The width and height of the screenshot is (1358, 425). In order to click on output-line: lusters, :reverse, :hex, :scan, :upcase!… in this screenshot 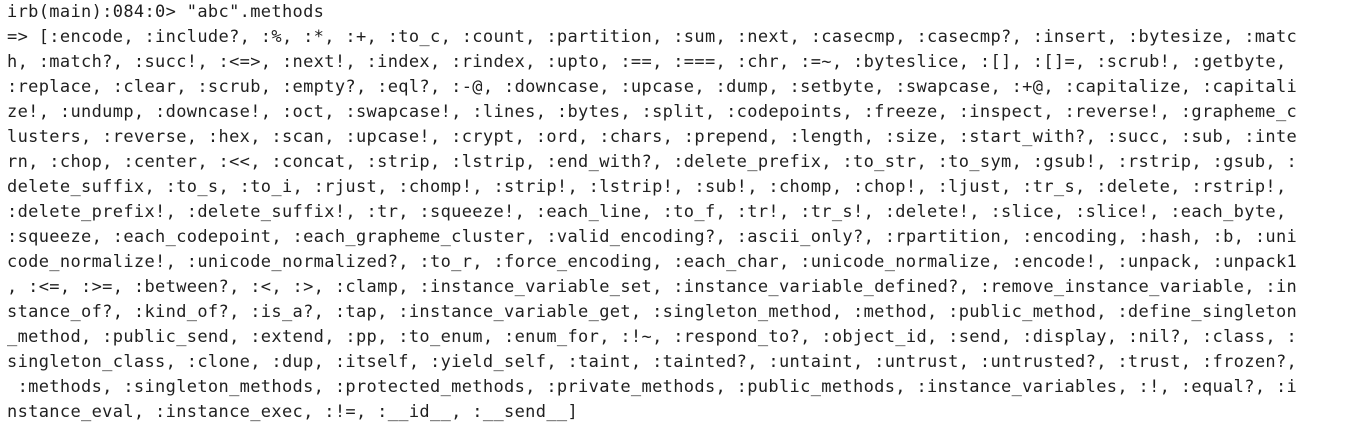, I will do `click(652, 137)`.